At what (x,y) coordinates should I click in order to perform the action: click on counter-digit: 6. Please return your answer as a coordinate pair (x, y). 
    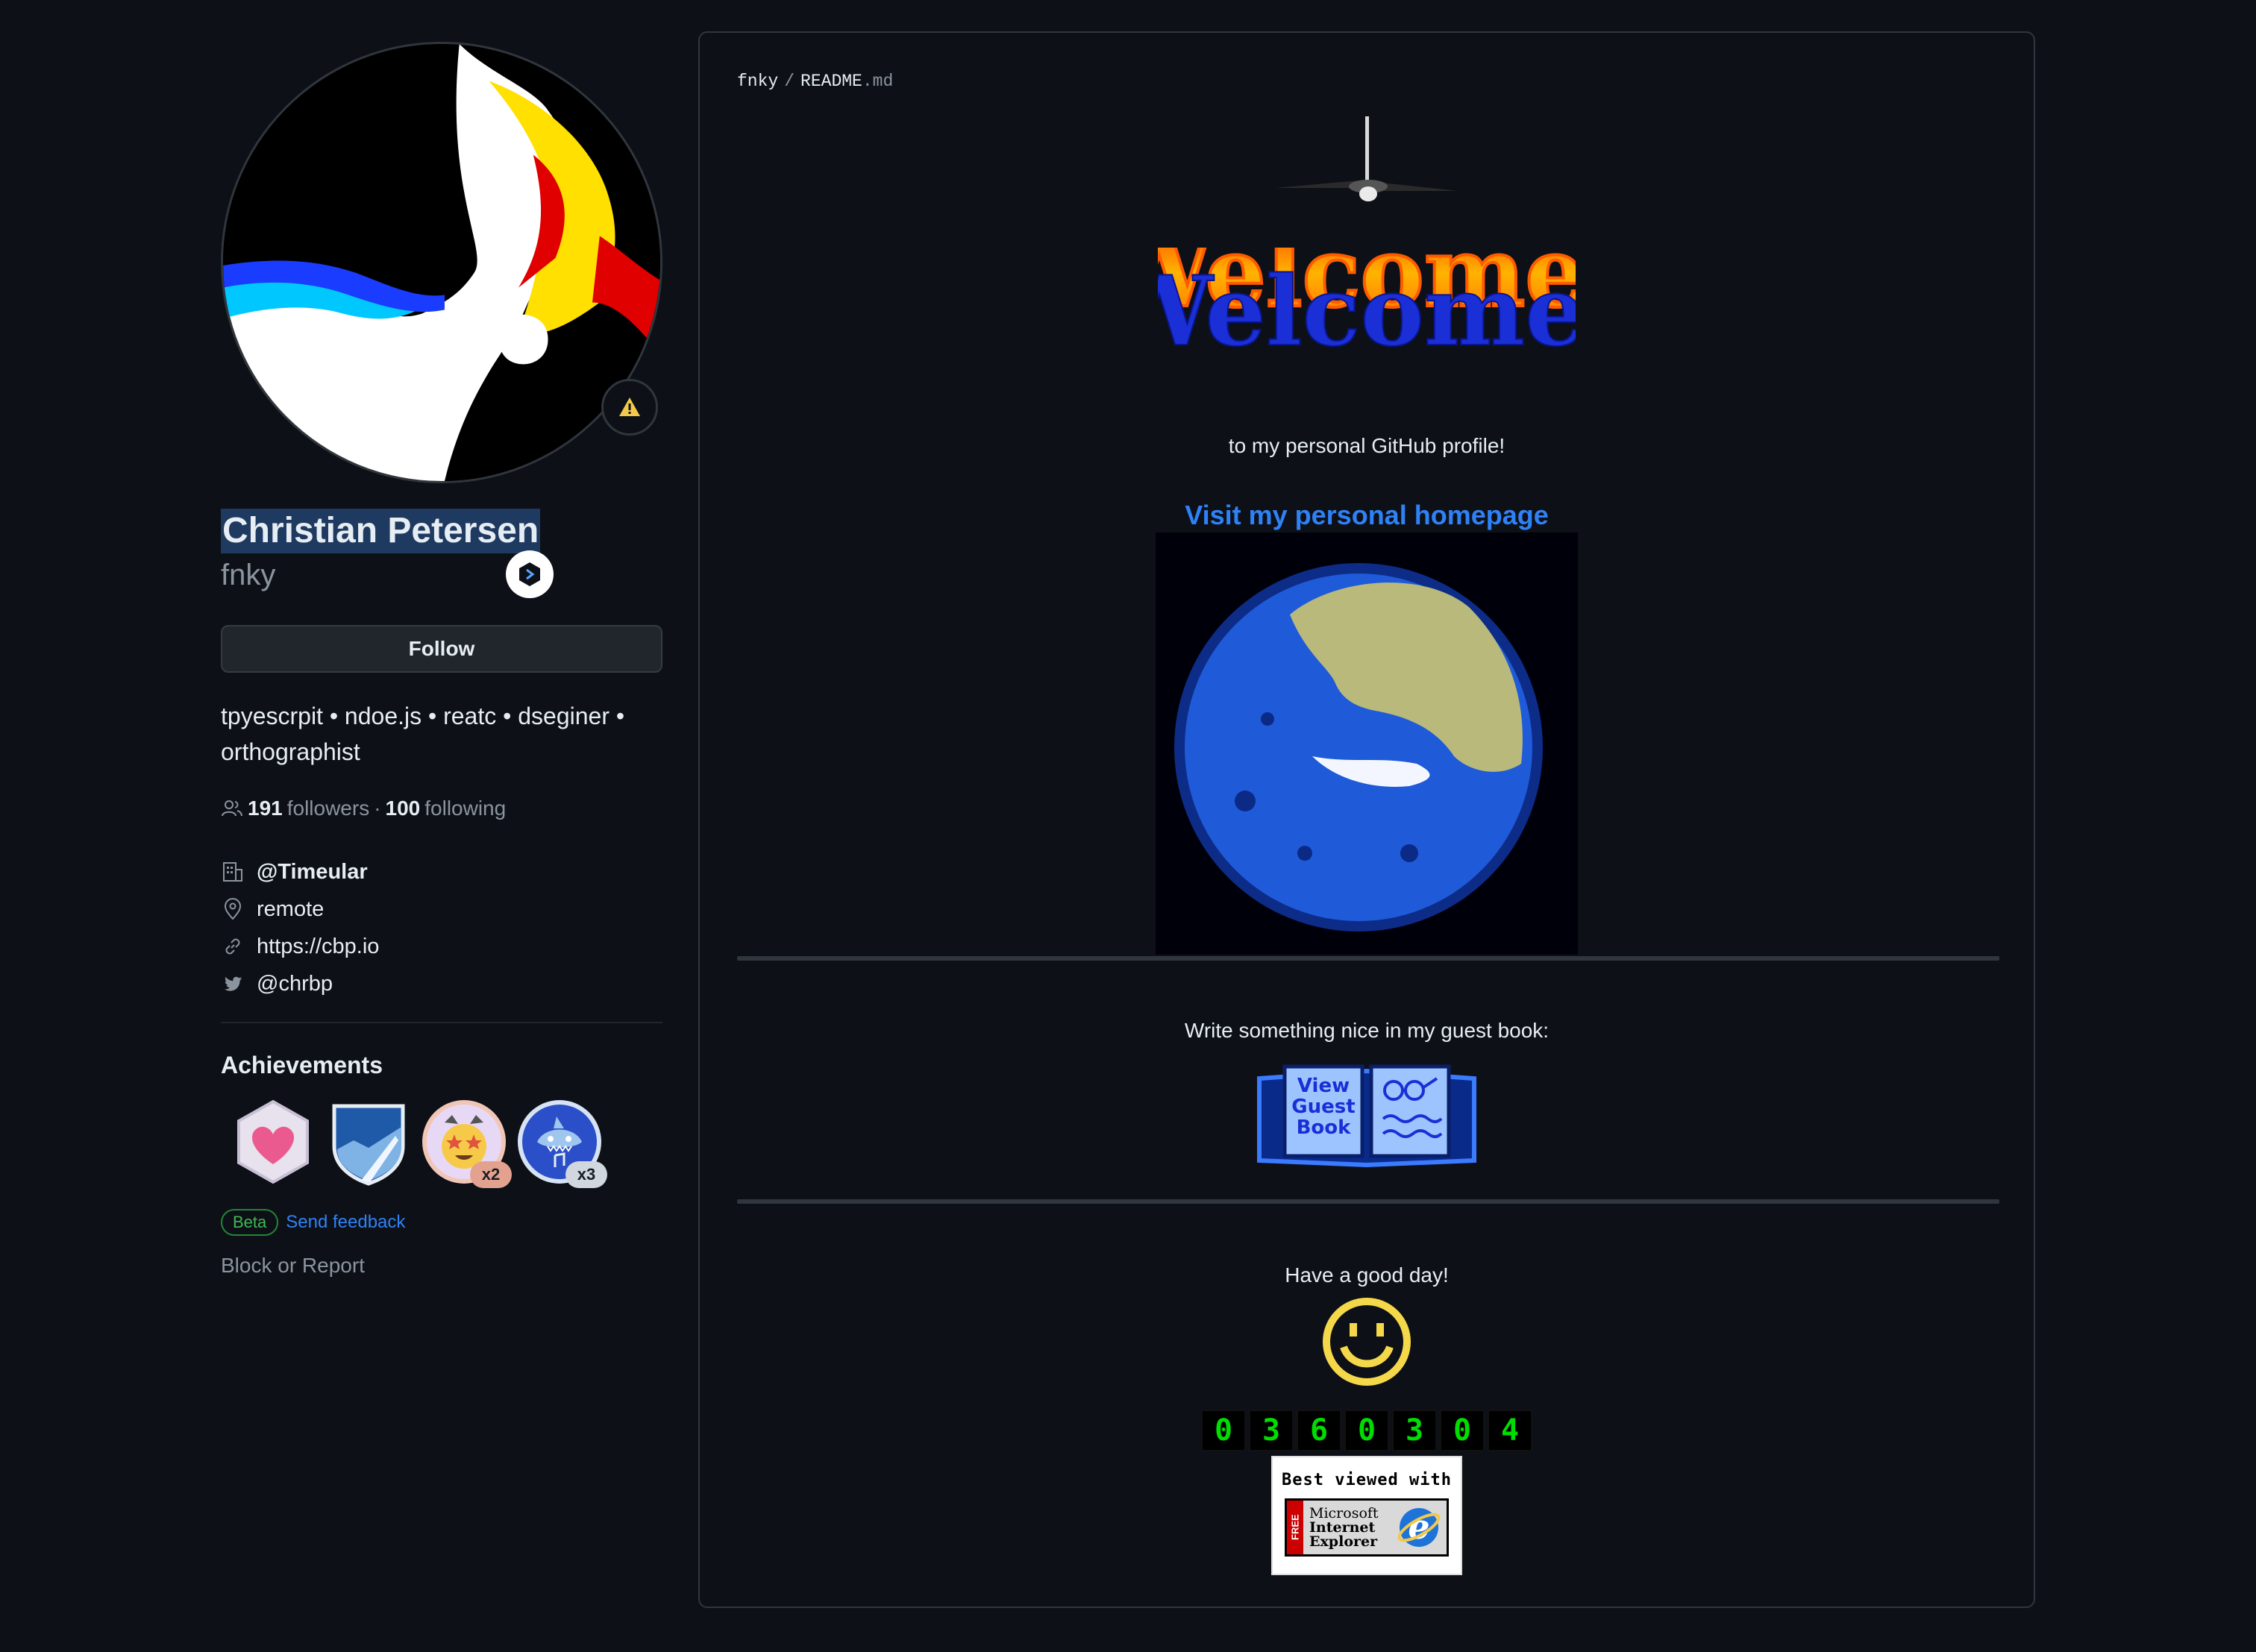
    Looking at the image, I should click on (1319, 1430).